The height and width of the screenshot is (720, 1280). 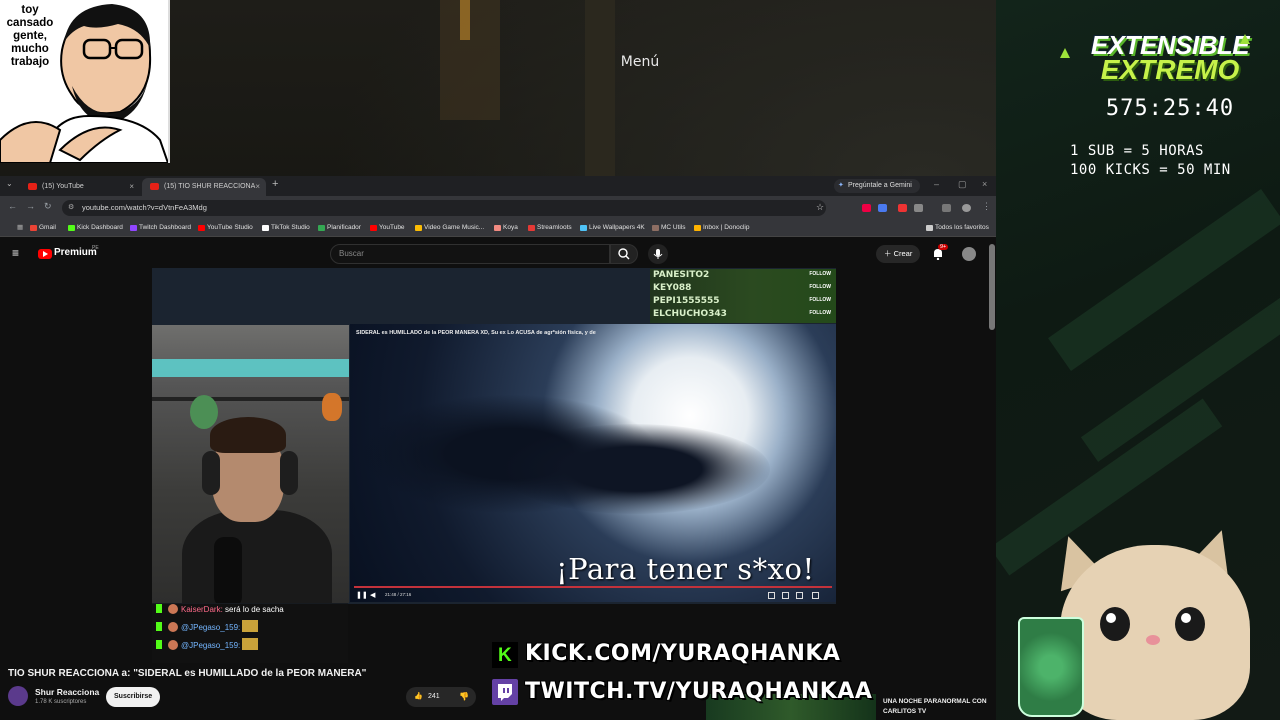 What do you see at coordinates (726, 227) in the screenshot?
I see `bookmark-label: Inbox | Donoclip` at bounding box center [726, 227].